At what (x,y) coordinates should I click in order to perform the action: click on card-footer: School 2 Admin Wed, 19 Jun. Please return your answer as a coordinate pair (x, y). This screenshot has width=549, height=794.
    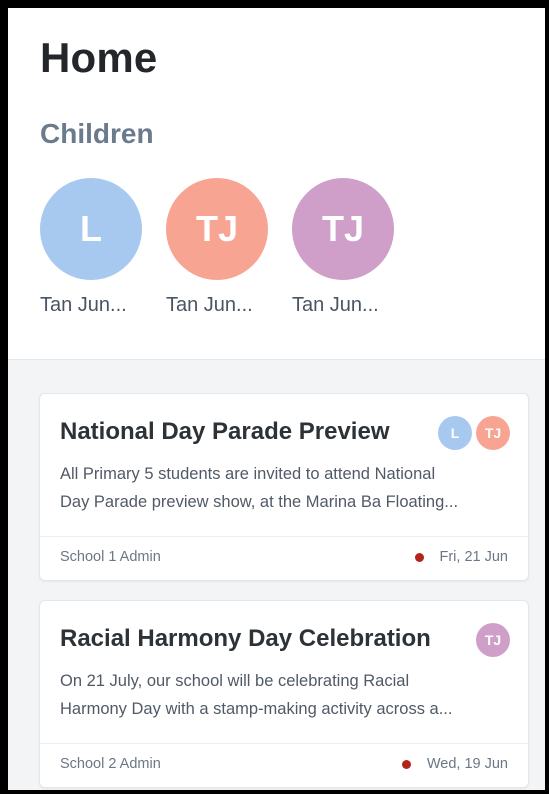
    Looking at the image, I should click on (284, 765).